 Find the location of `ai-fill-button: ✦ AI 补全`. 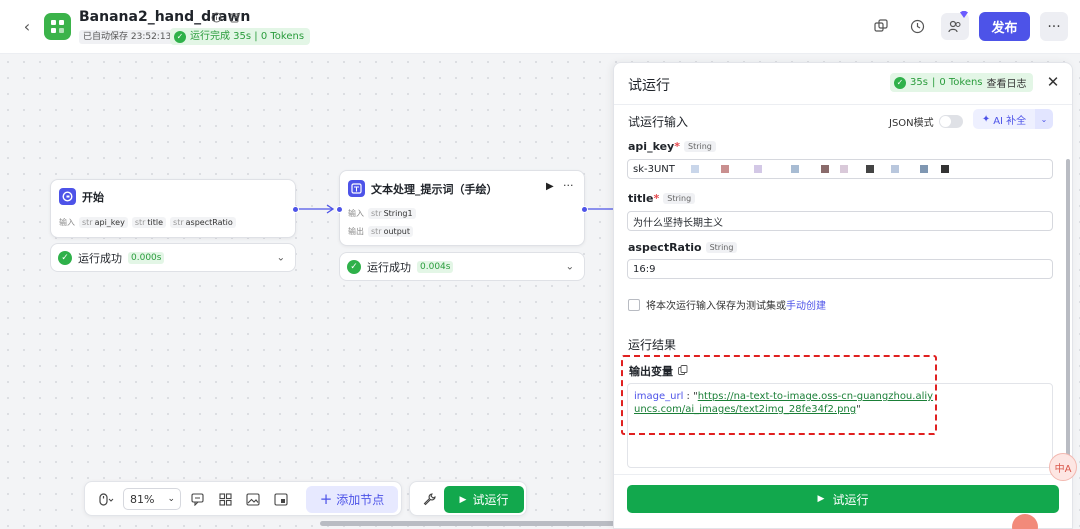

ai-fill-button: ✦ AI 补全 is located at coordinates (1004, 119).